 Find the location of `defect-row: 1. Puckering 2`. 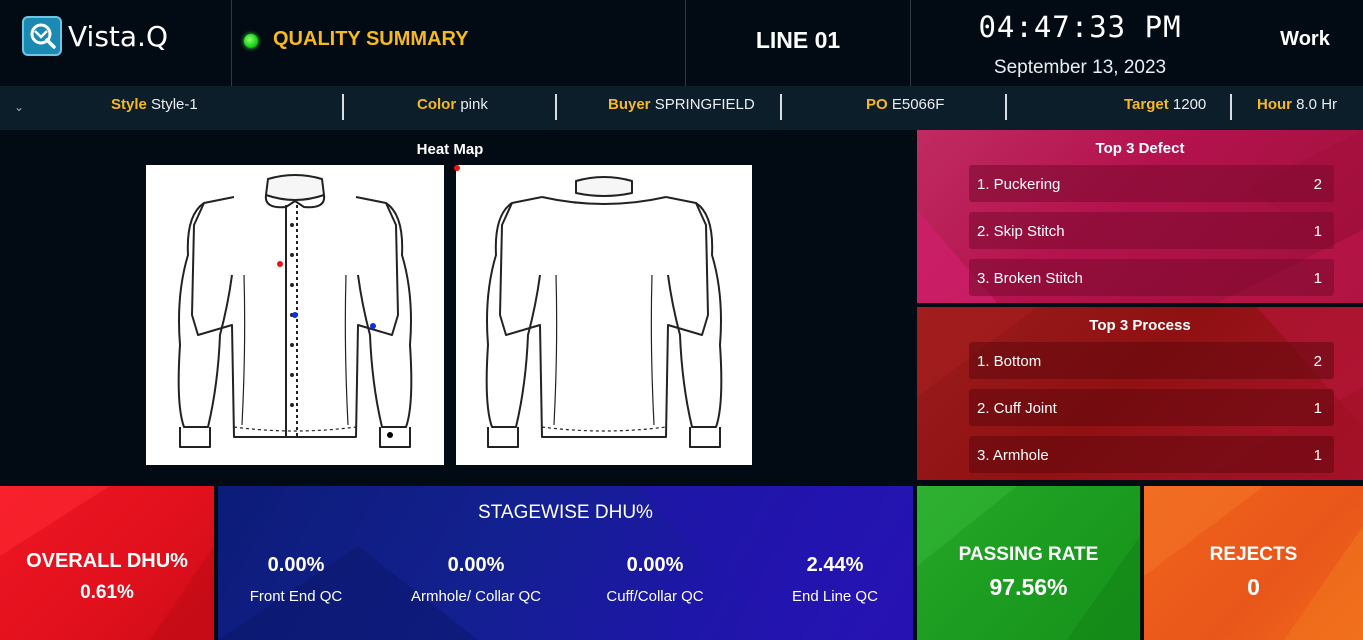

defect-row: 1. Puckering 2 is located at coordinates (1151, 183).